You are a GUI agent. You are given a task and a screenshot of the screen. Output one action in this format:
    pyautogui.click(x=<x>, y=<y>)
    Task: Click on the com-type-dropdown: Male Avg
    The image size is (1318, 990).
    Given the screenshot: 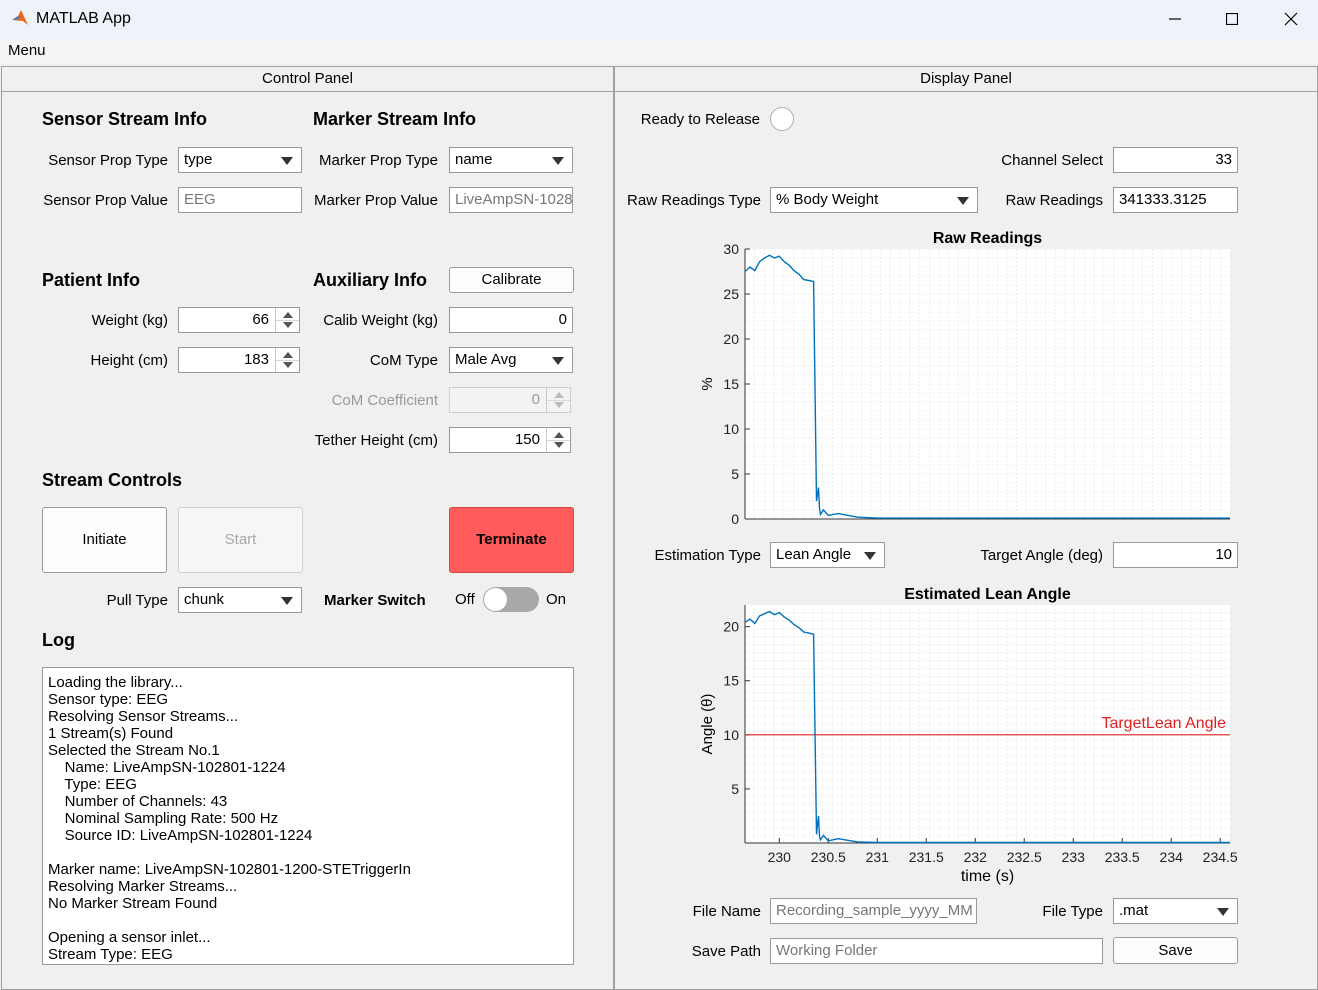 What is the action you would take?
    pyautogui.click(x=511, y=360)
    